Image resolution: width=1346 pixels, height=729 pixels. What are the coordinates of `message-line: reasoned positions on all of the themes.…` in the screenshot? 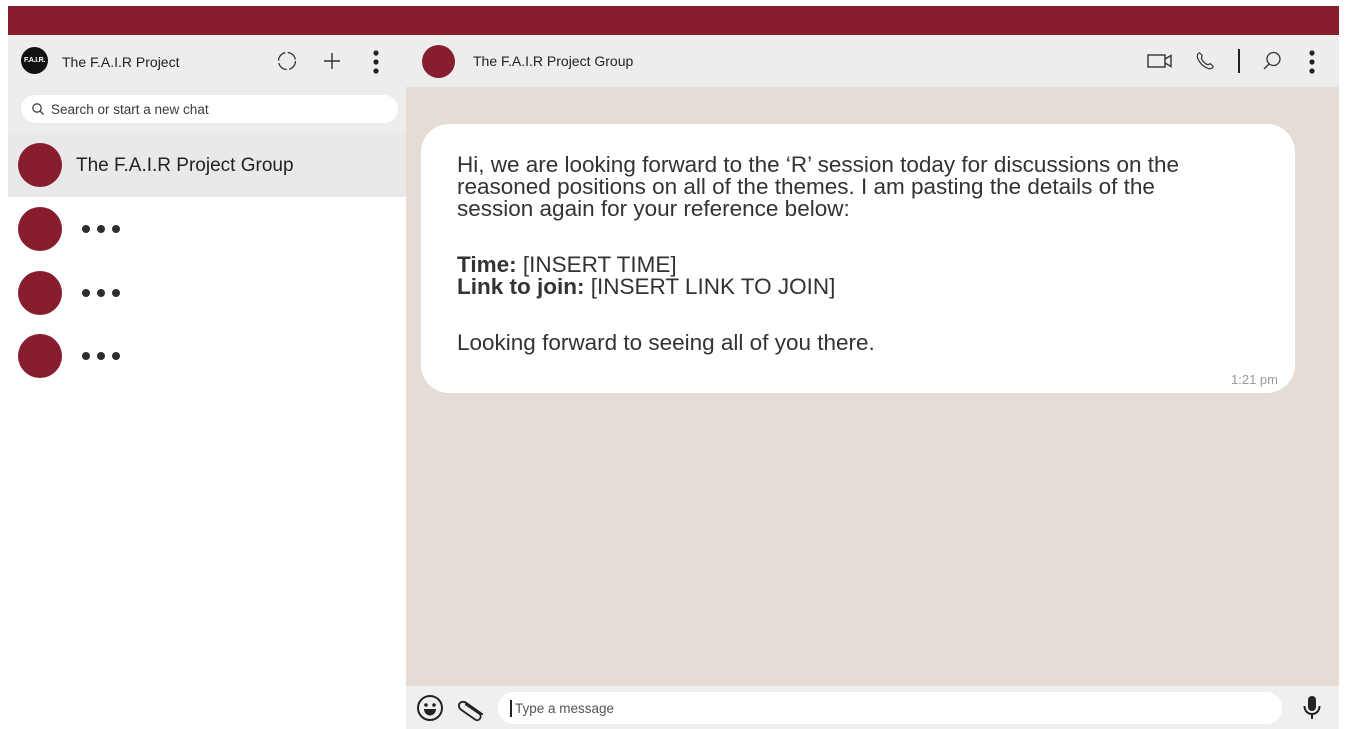 It's located at (806, 186).